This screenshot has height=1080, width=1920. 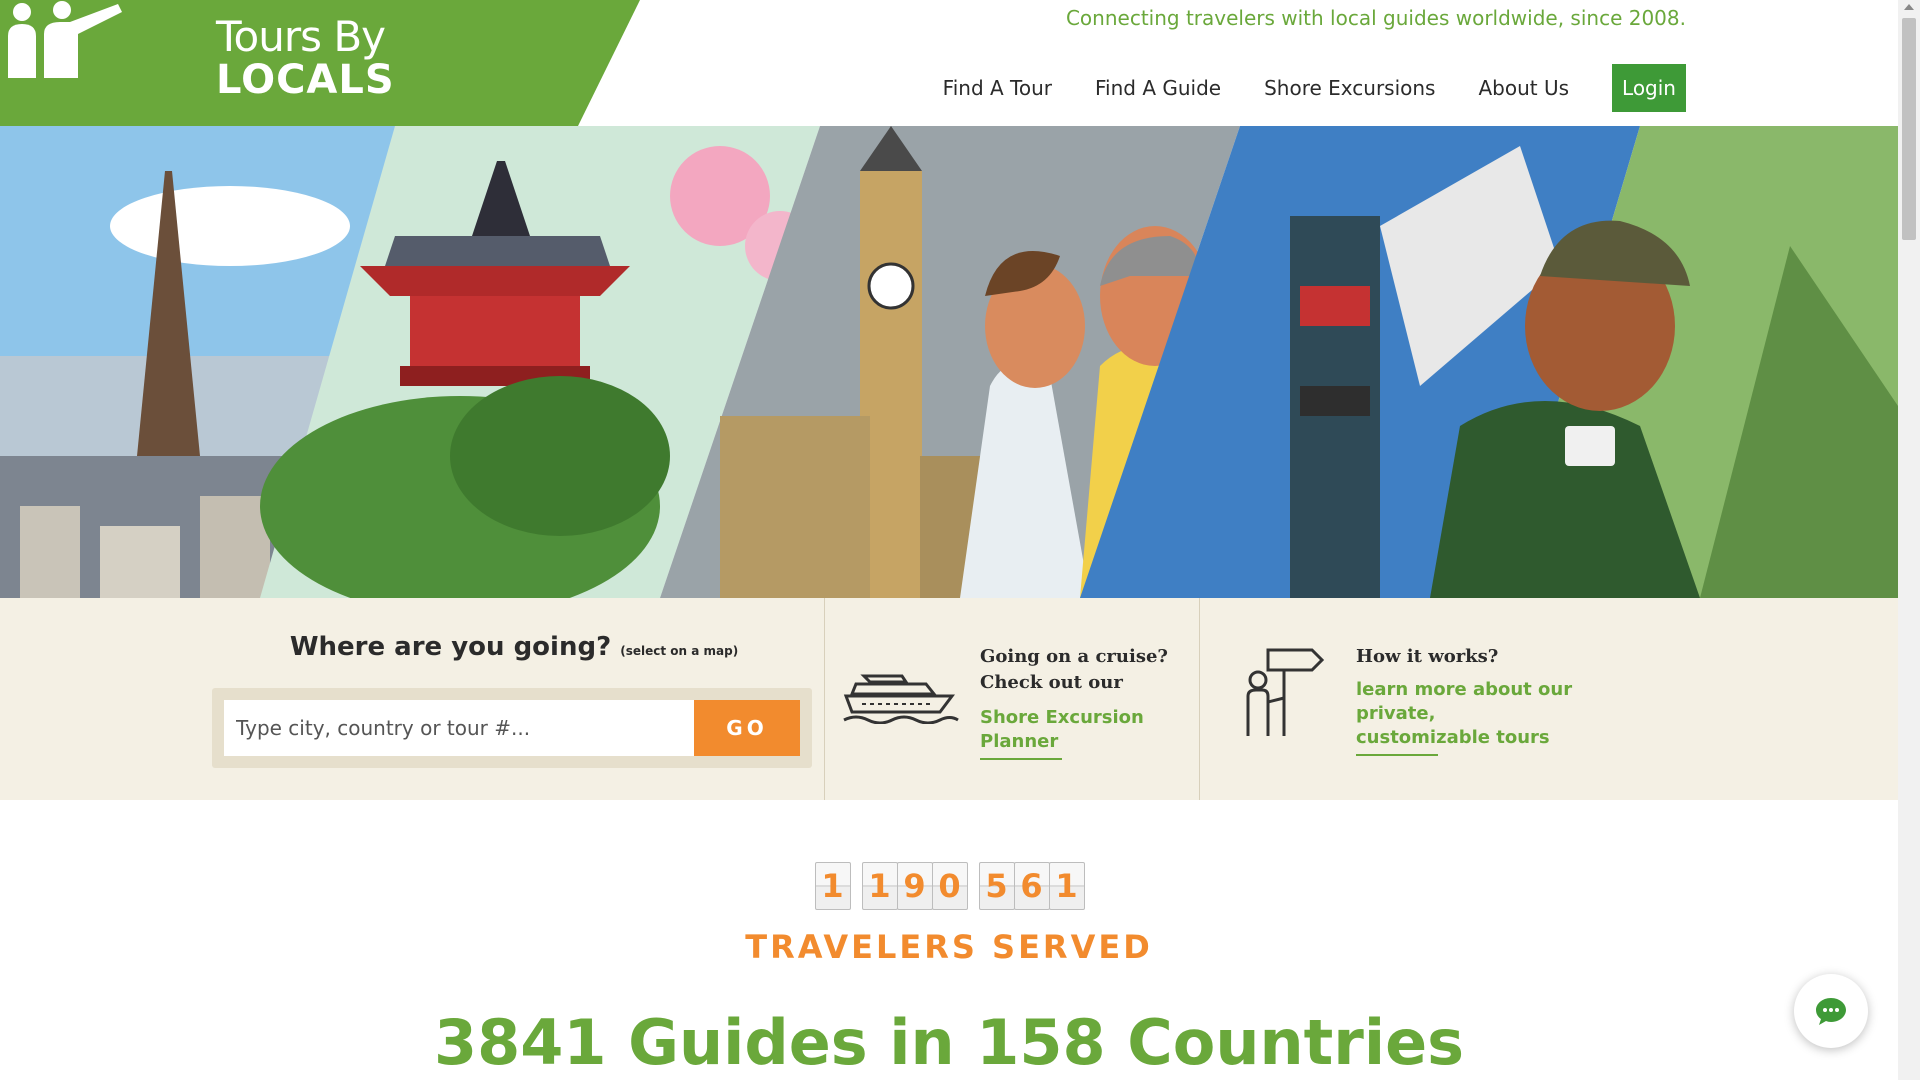 I want to click on guide-figures-icon, so click(x=65, y=39).